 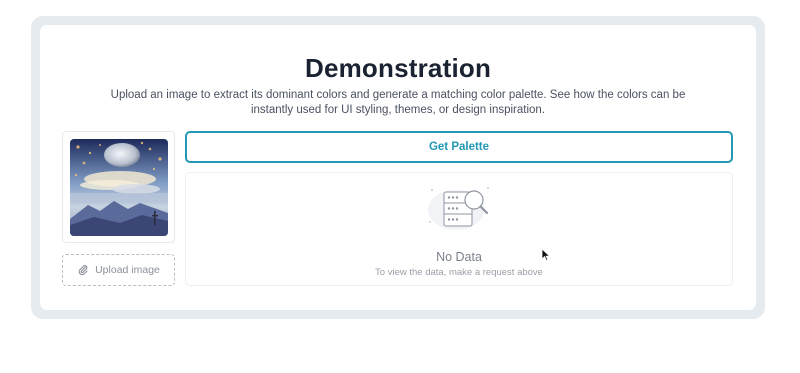 I want to click on upload-image-label: Upload image, so click(x=127, y=270).